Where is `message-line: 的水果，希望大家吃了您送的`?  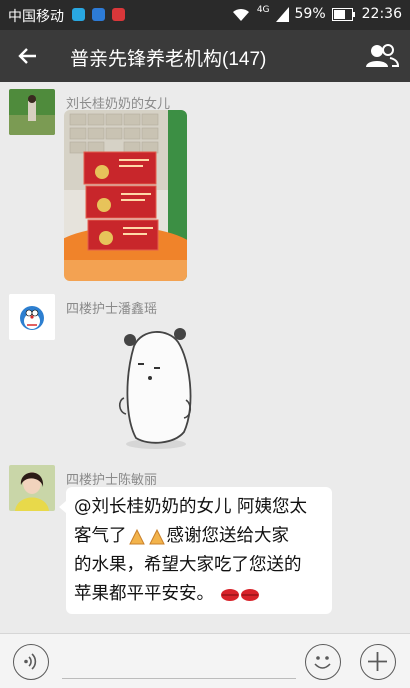
message-line: 的水果，希望大家吃了您送的 is located at coordinates (188, 565).